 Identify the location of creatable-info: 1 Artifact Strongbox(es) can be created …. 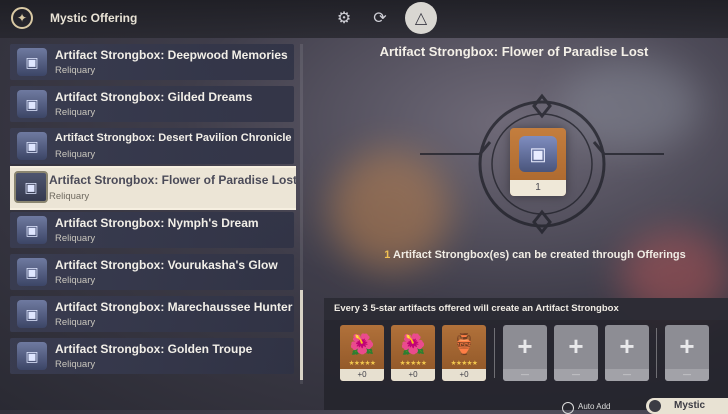
(514, 255).